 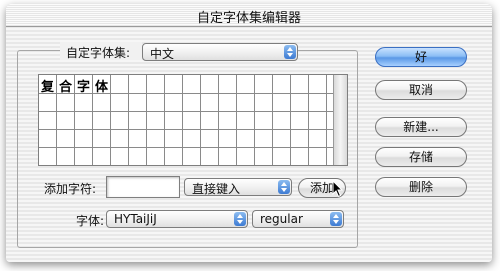 I want to click on ok-button: 好, so click(x=421, y=57).